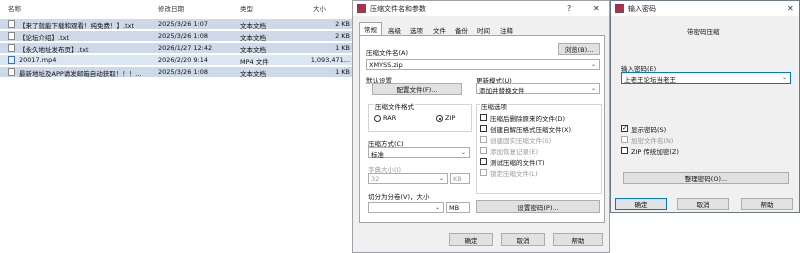 The height and width of the screenshot is (253, 800). Describe the element at coordinates (54, 50) in the screenshot. I see `file-name: 【永久地址发布页】.txt` at that location.